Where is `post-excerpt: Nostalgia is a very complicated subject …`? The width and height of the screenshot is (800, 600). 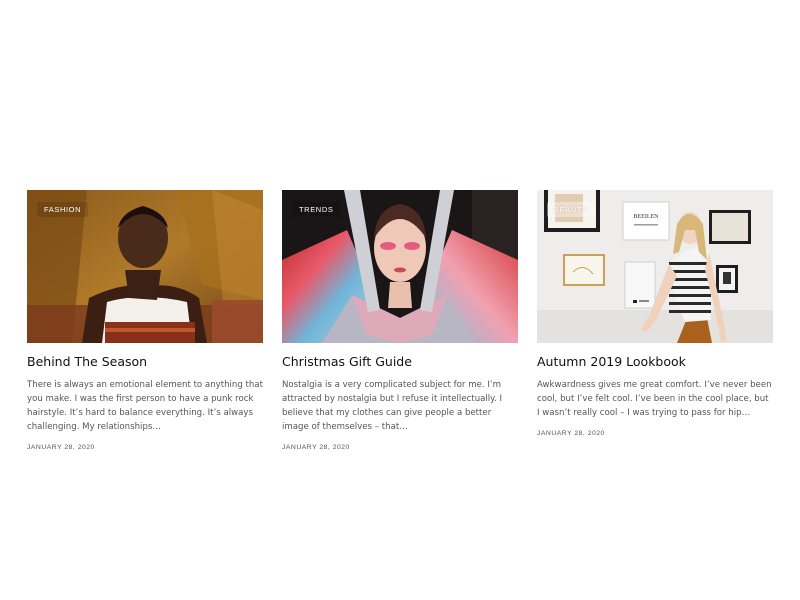
post-excerpt: Nostalgia is a very complicated subject … is located at coordinates (392, 406).